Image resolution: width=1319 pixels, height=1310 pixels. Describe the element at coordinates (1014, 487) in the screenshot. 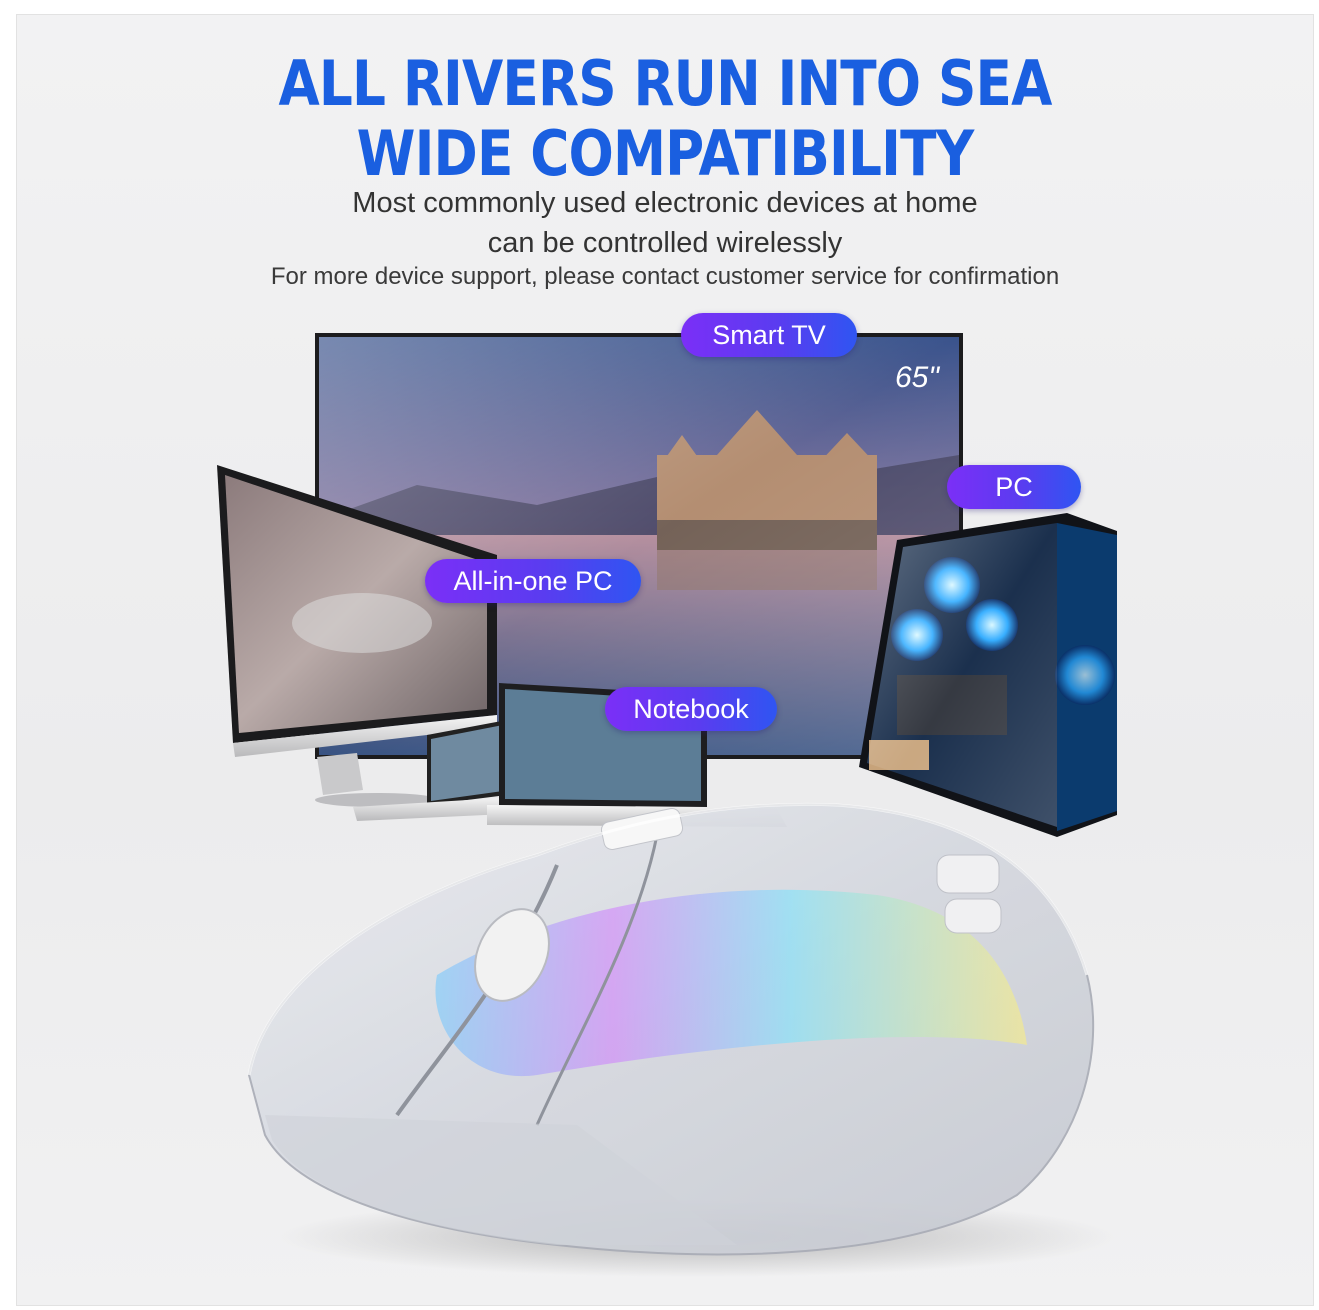

I see `pc-label: PC` at that location.